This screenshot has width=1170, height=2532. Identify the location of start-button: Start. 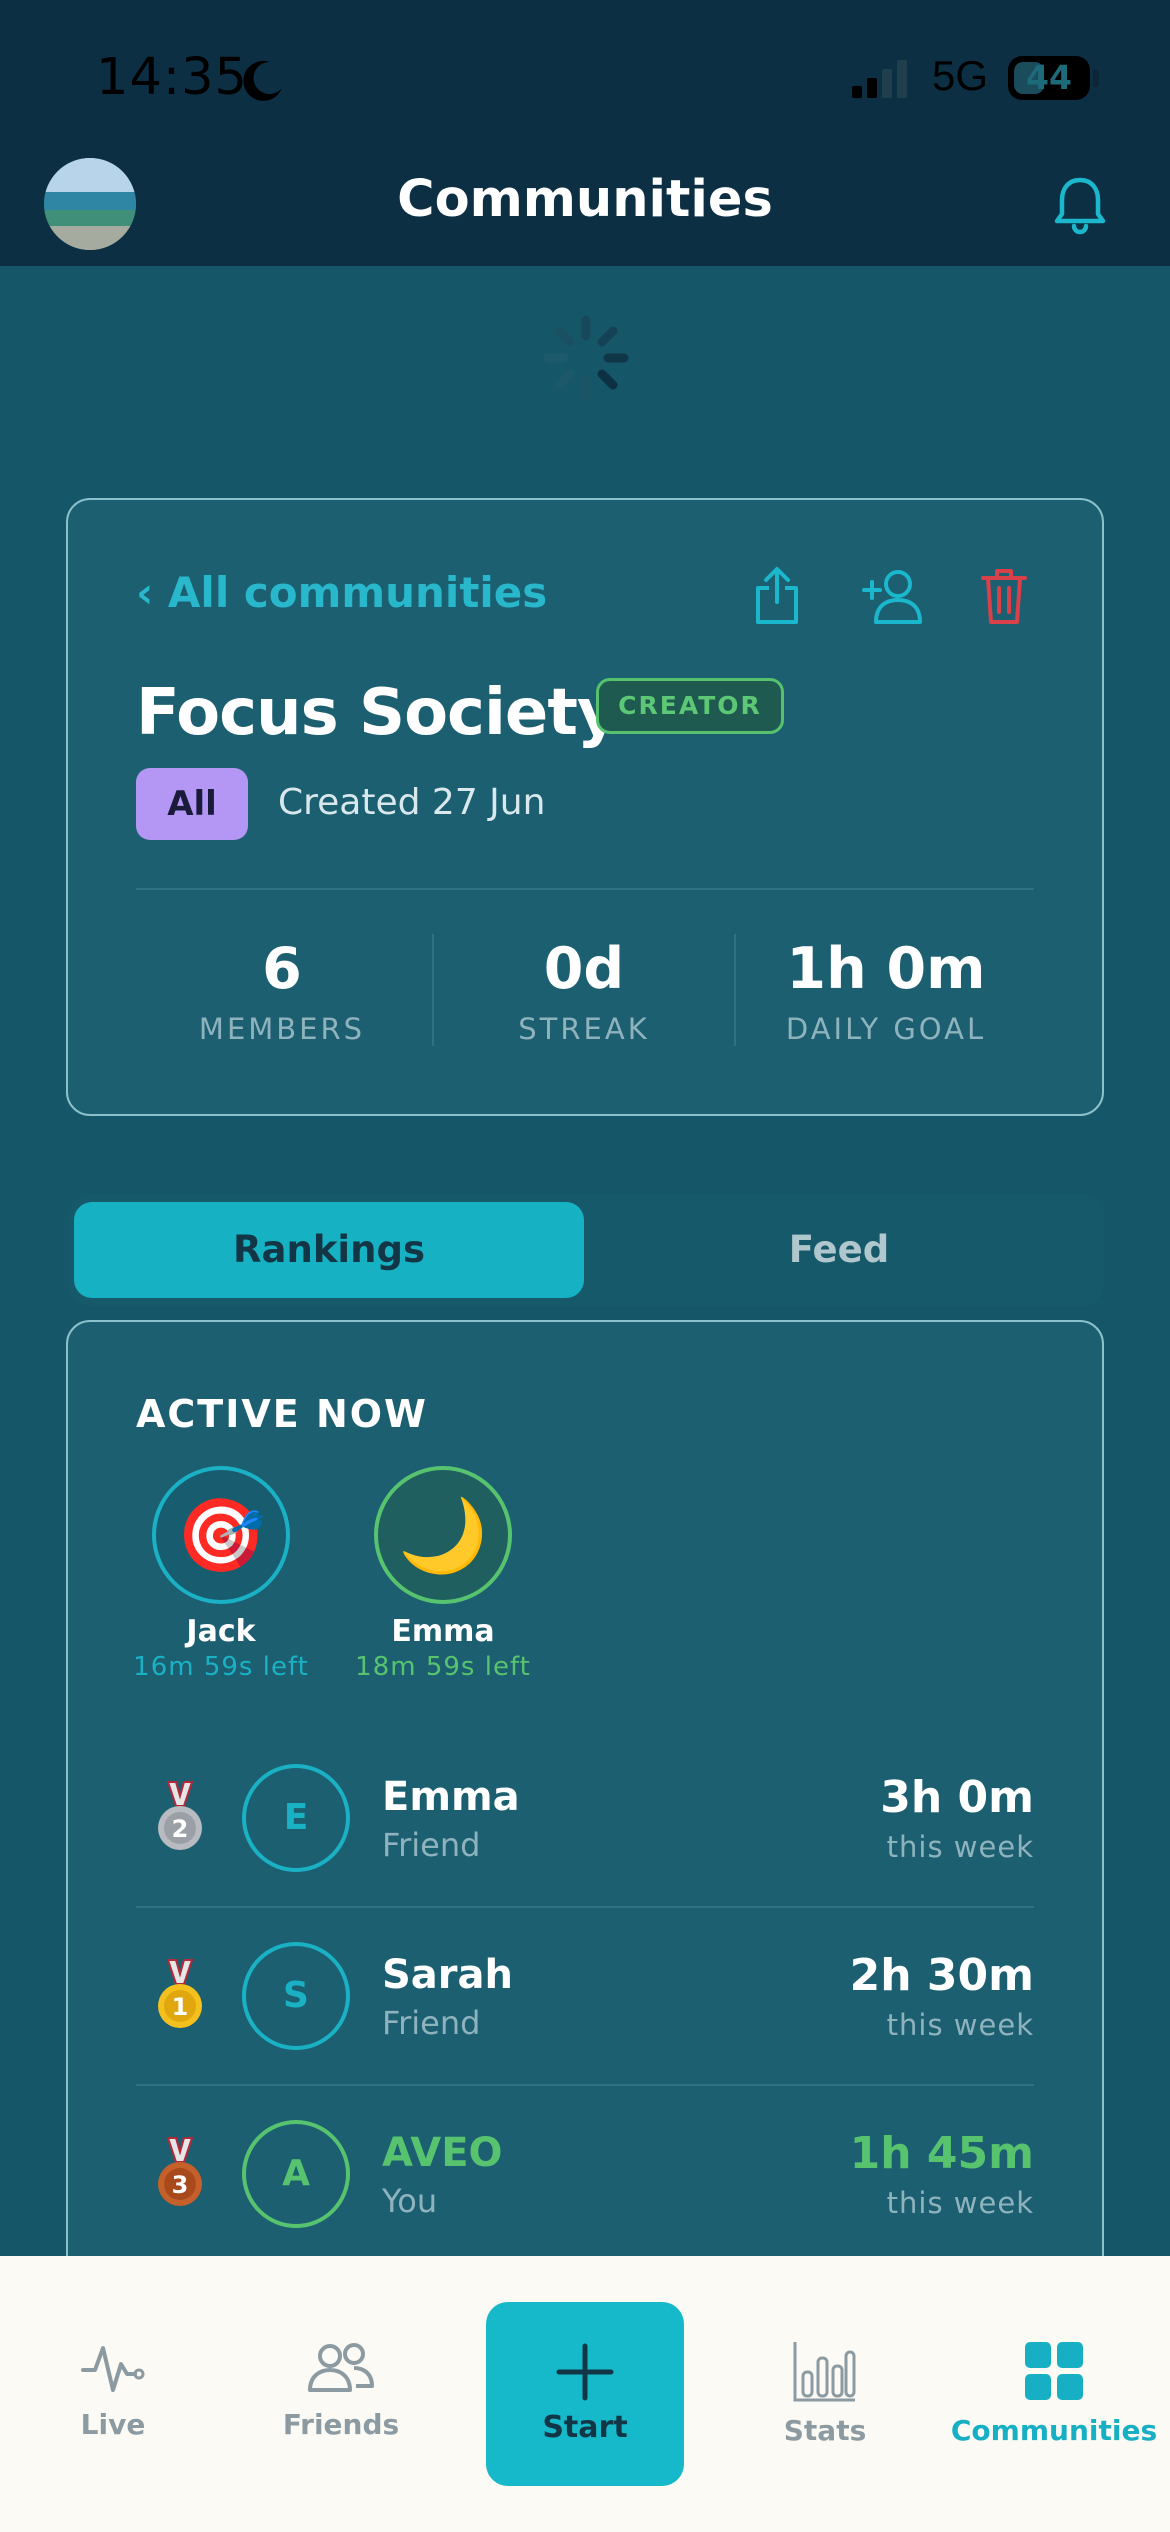
(585, 2394).